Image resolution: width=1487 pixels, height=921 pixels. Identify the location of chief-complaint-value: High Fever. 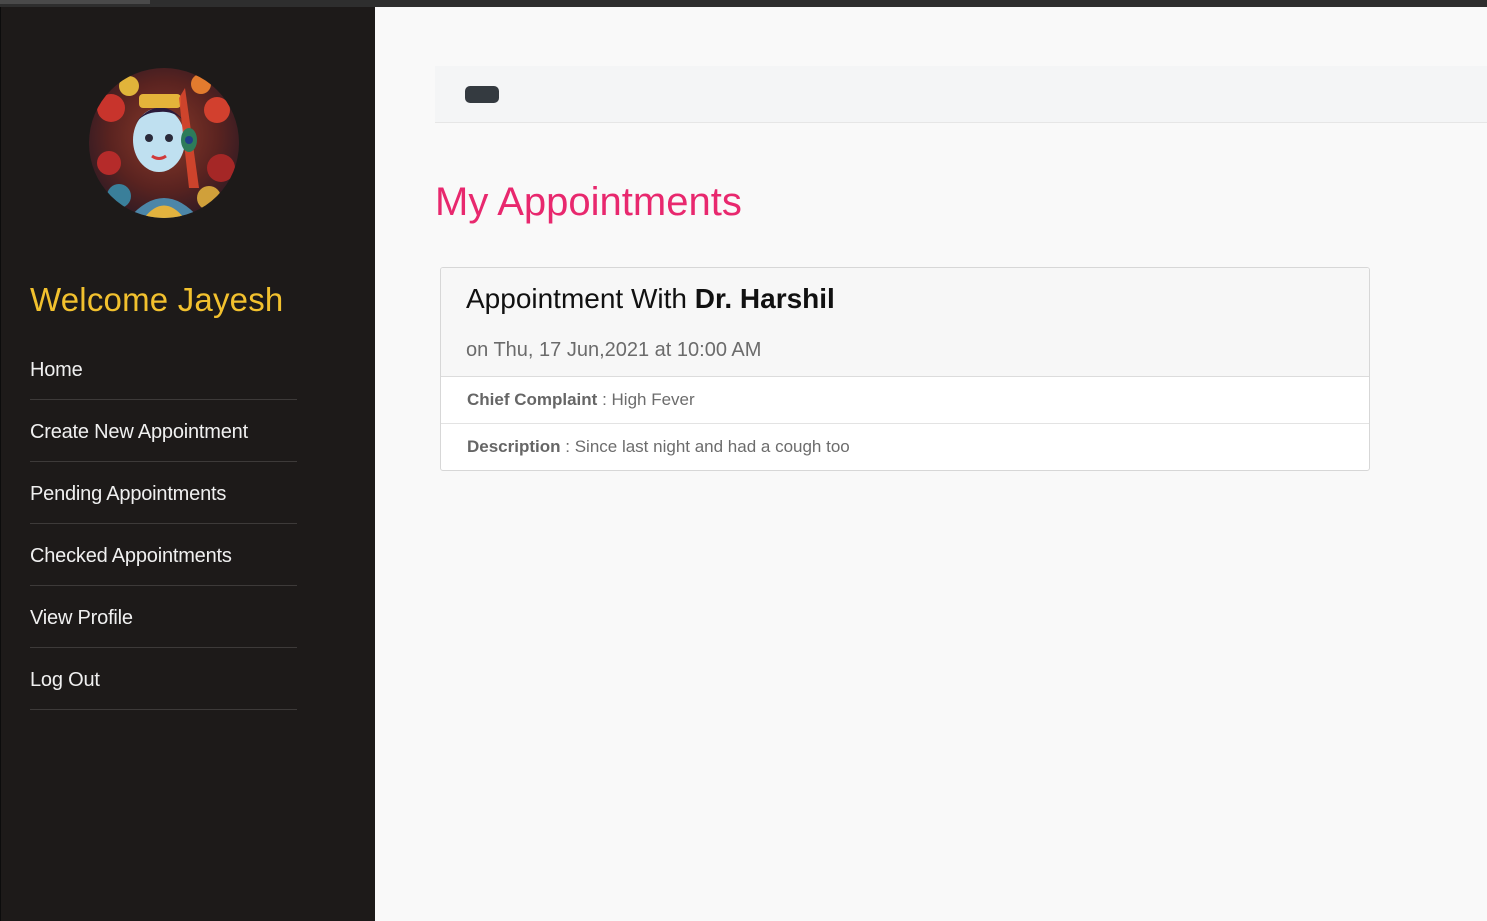
(653, 399).